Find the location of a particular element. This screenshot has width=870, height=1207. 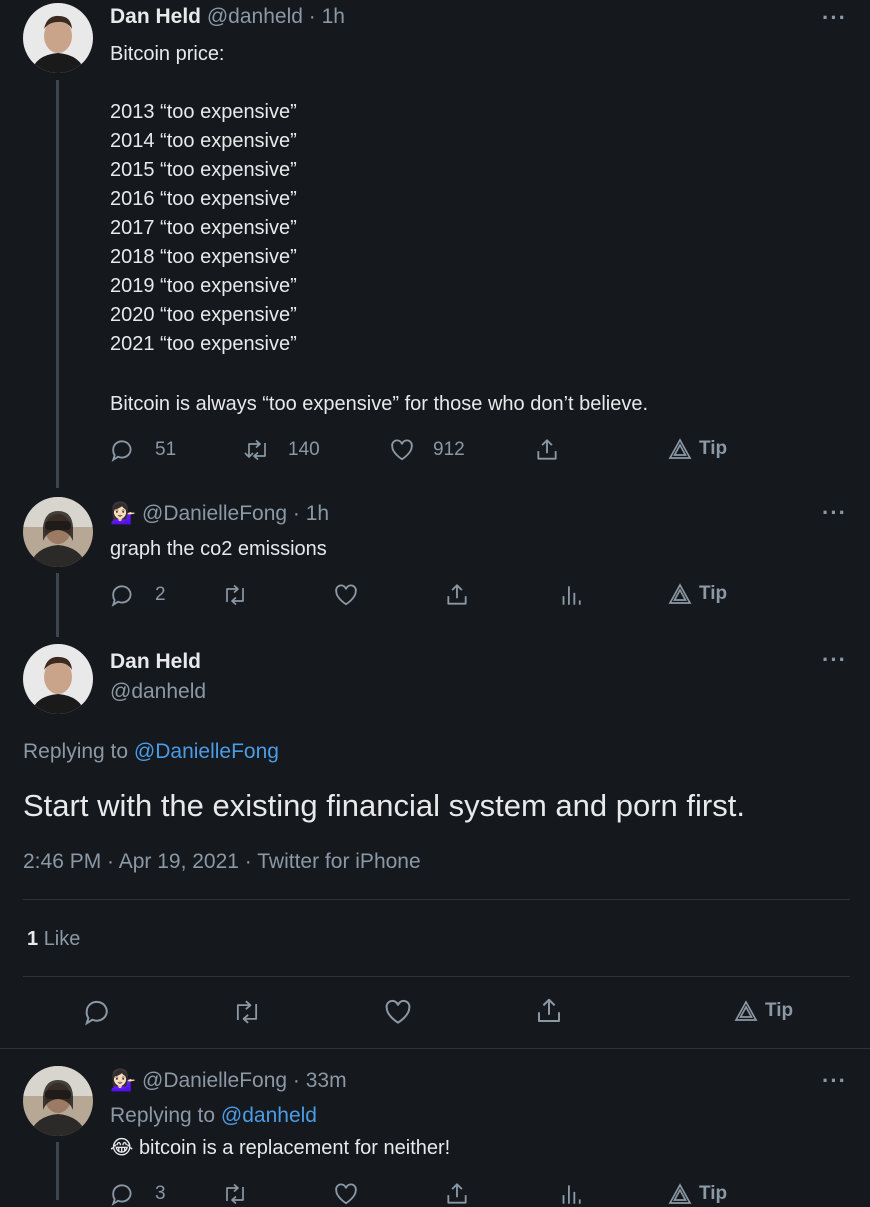

replying-to-link: @DanielleFong is located at coordinates (206, 751).